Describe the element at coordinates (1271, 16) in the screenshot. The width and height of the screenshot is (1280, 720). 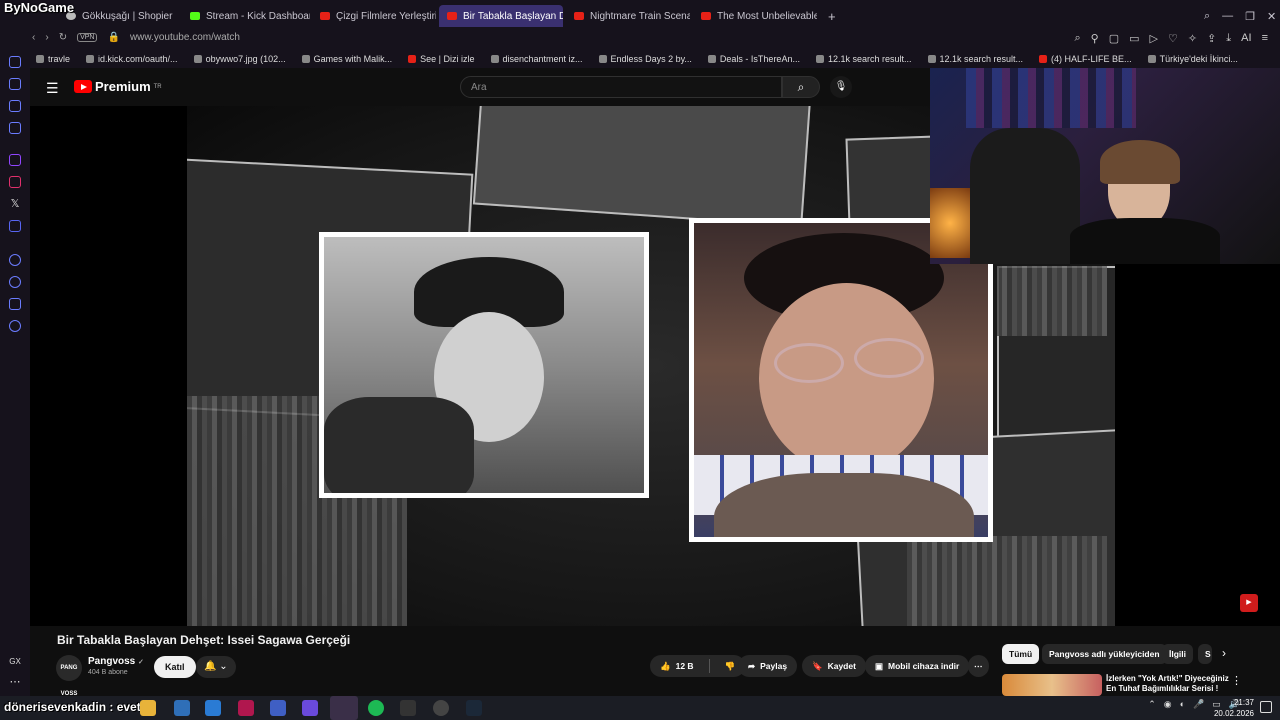
I see `close-icon: ✕` at that location.